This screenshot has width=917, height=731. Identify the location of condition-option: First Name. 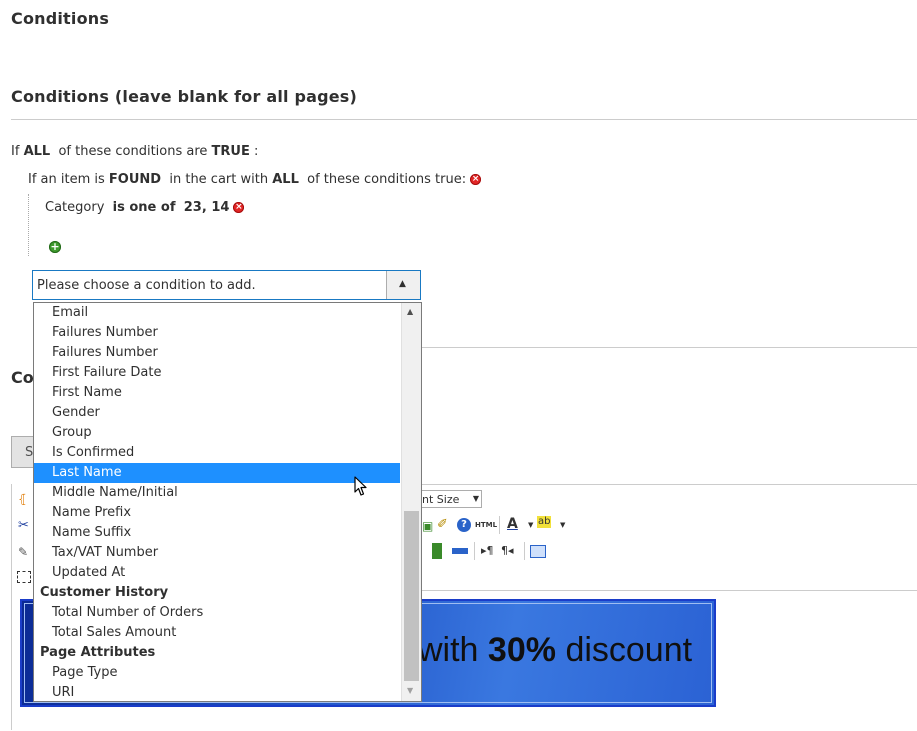
(217, 393).